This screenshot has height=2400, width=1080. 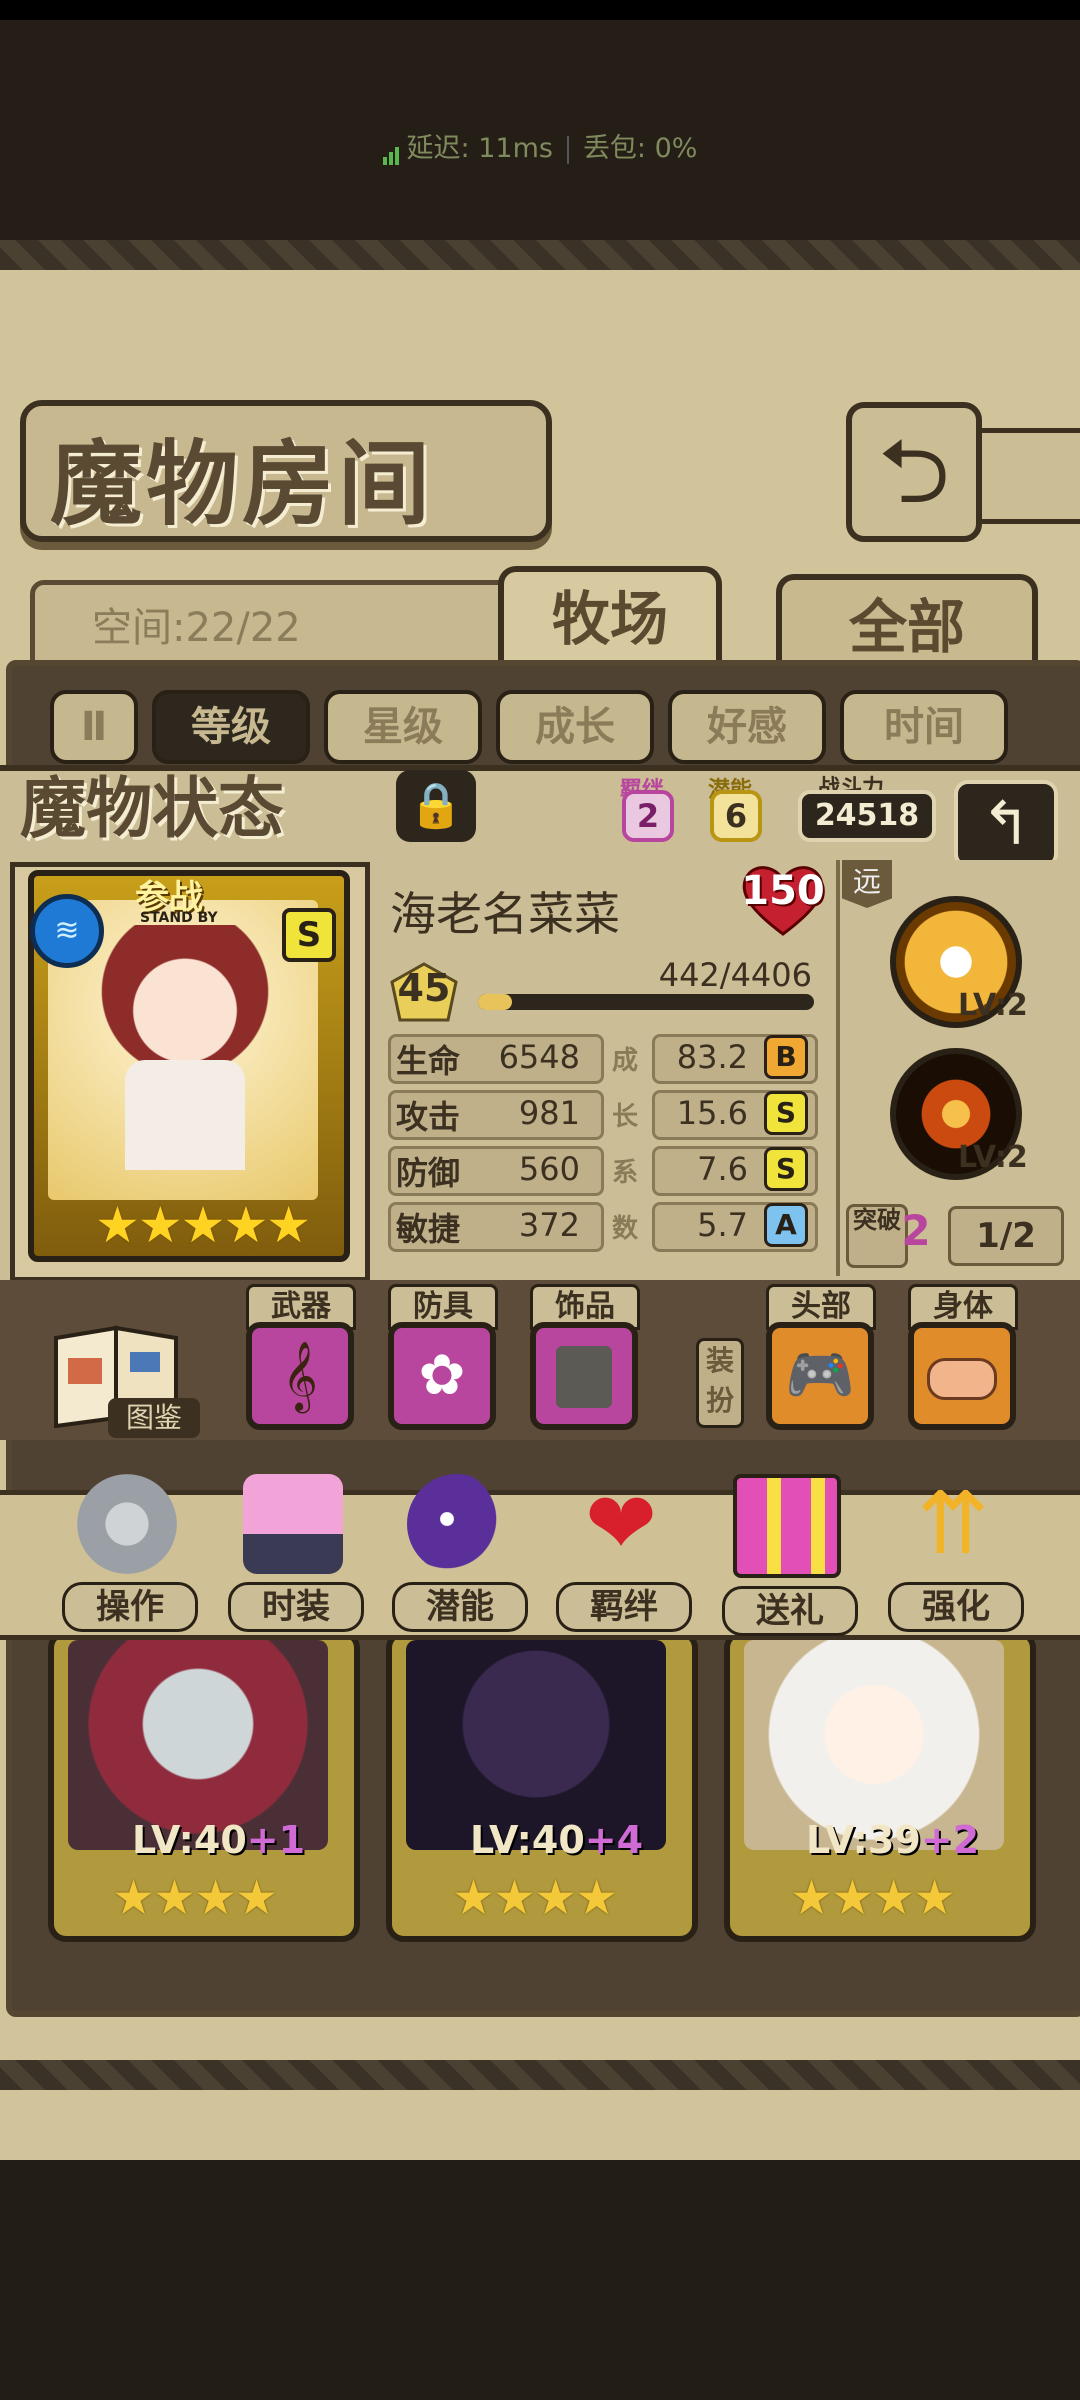 I want to click on growth-label: 长, so click(x=625, y=1117).